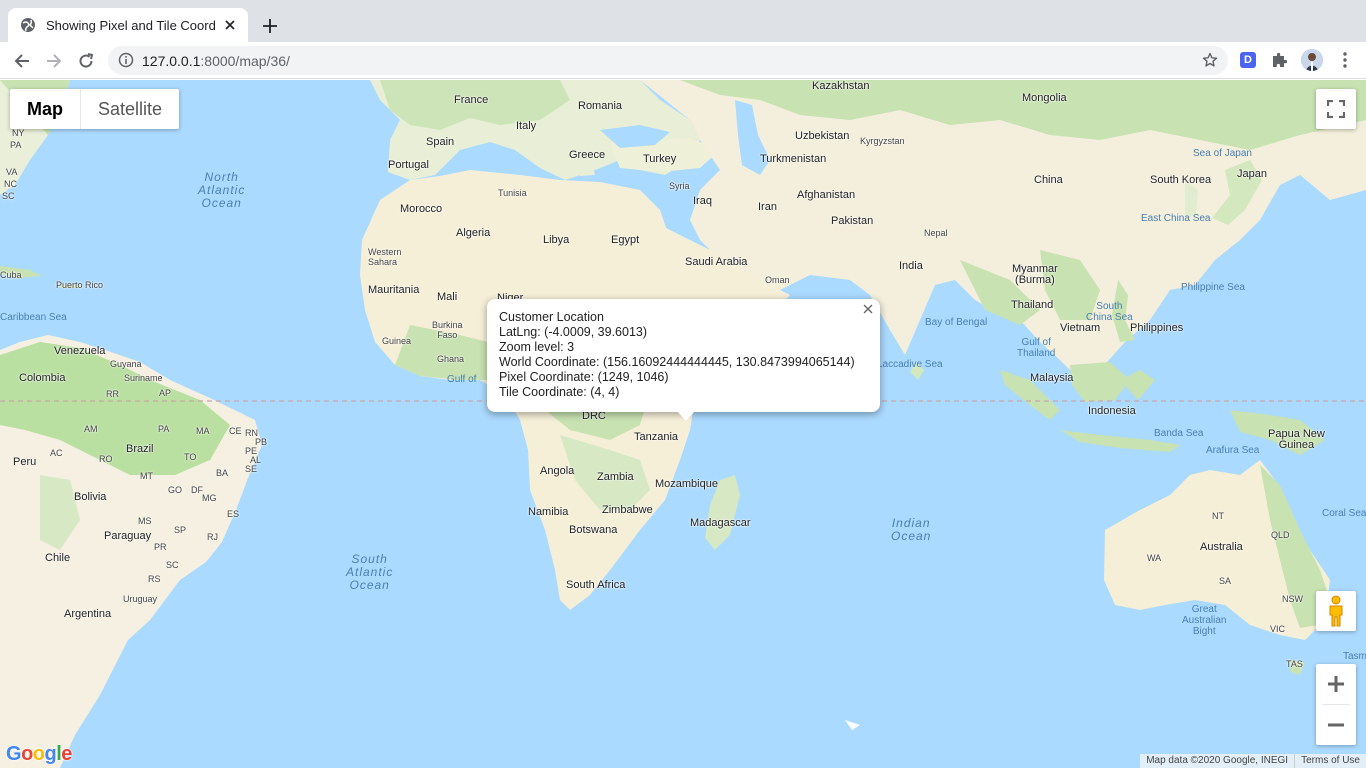  I want to click on minus-icon, so click(1336, 725).